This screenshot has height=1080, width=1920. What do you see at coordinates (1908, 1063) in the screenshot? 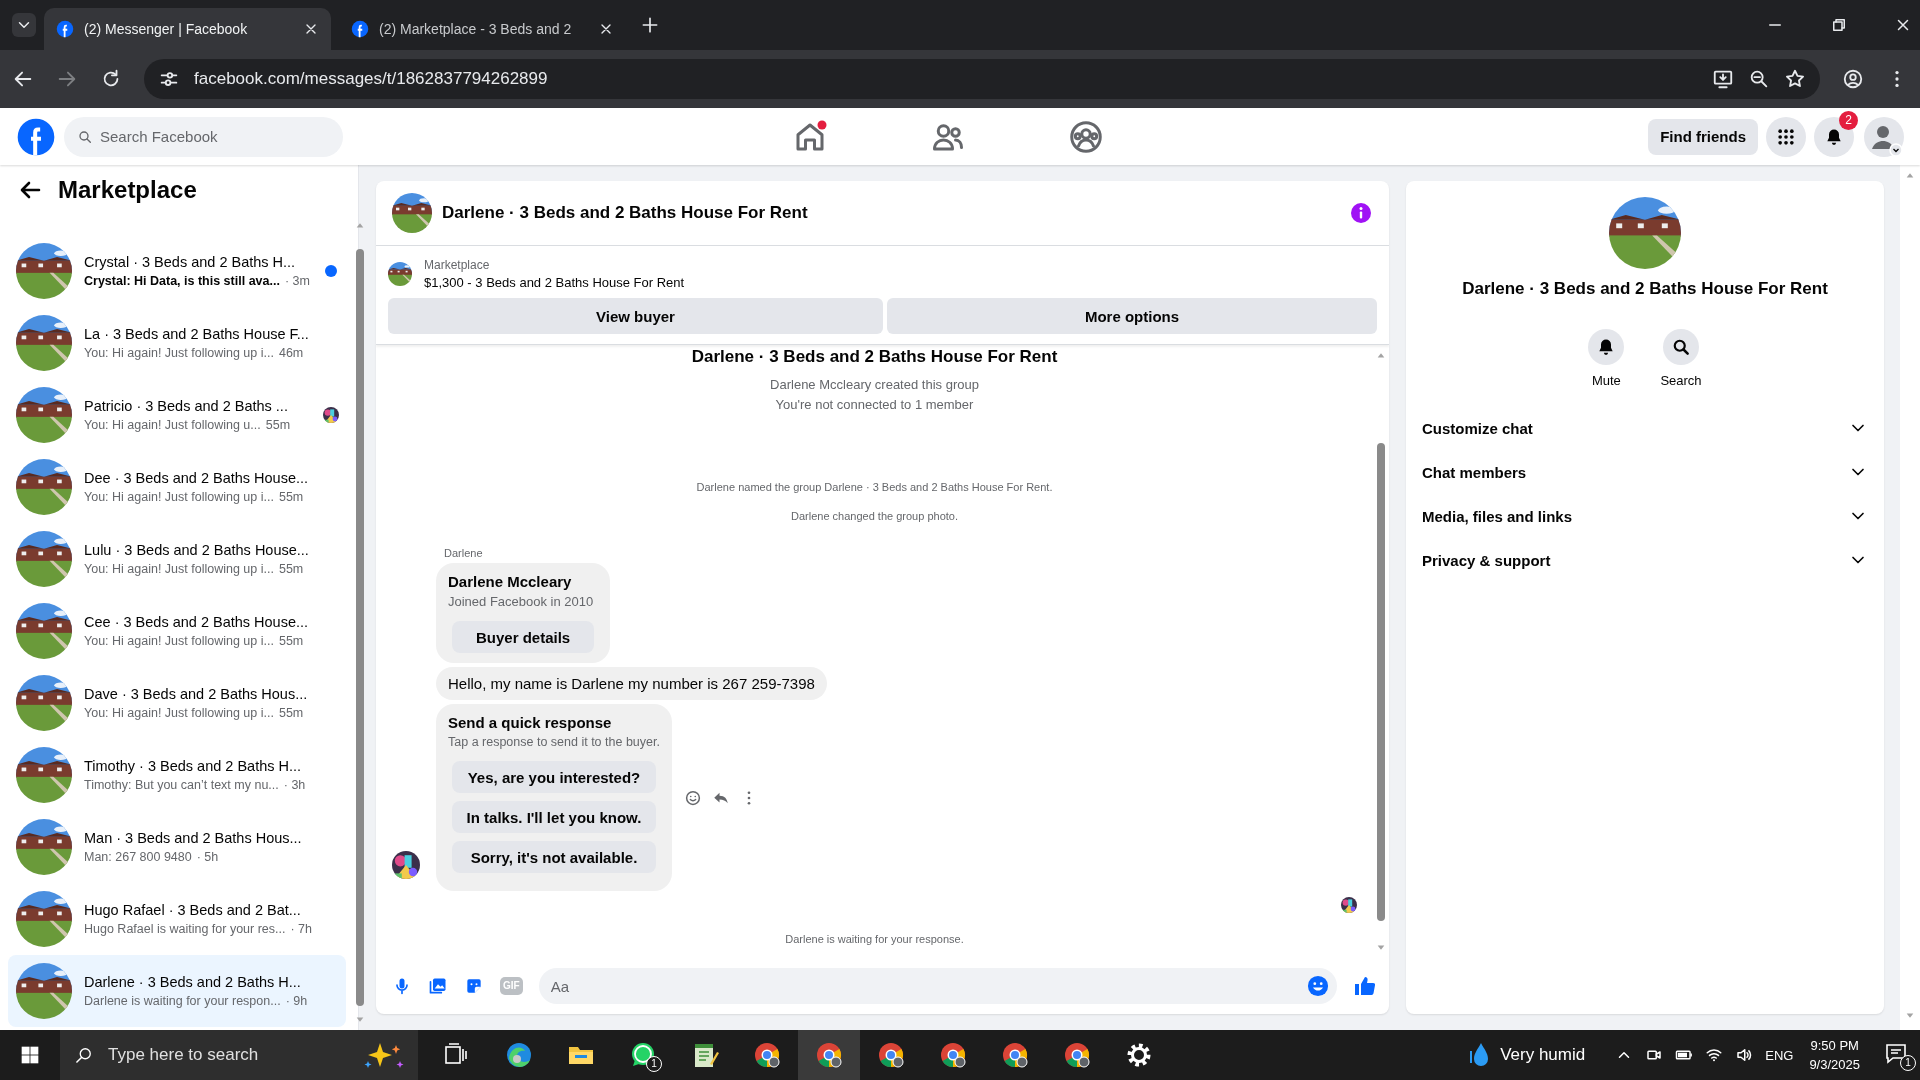
I see `notification-badge: 1` at bounding box center [1908, 1063].